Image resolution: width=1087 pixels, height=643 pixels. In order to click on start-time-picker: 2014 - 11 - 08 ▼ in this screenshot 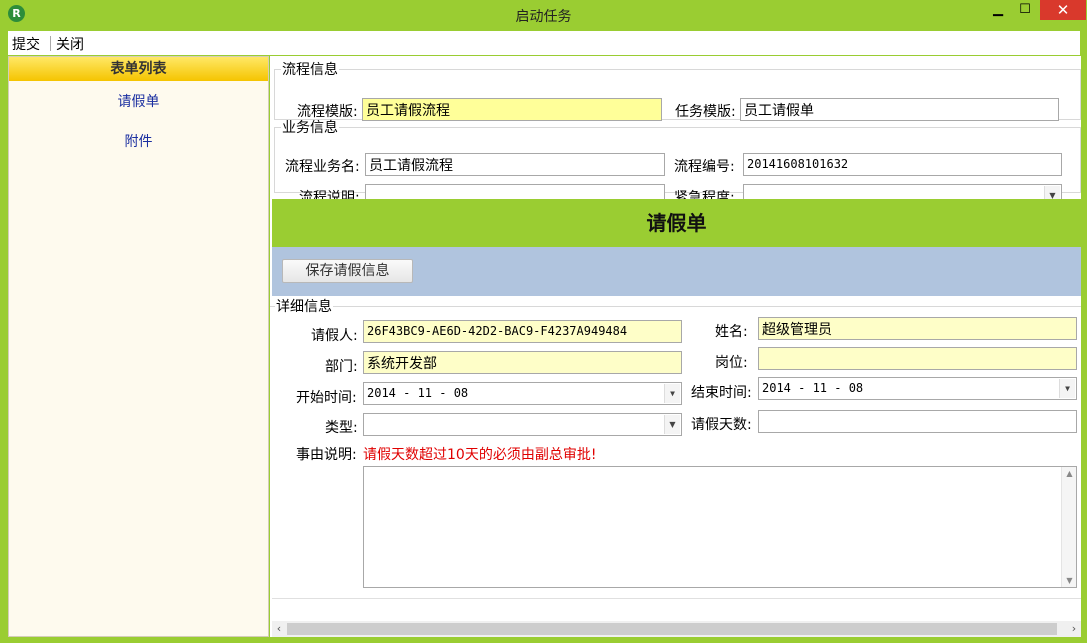, I will do `click(522, 393)`.